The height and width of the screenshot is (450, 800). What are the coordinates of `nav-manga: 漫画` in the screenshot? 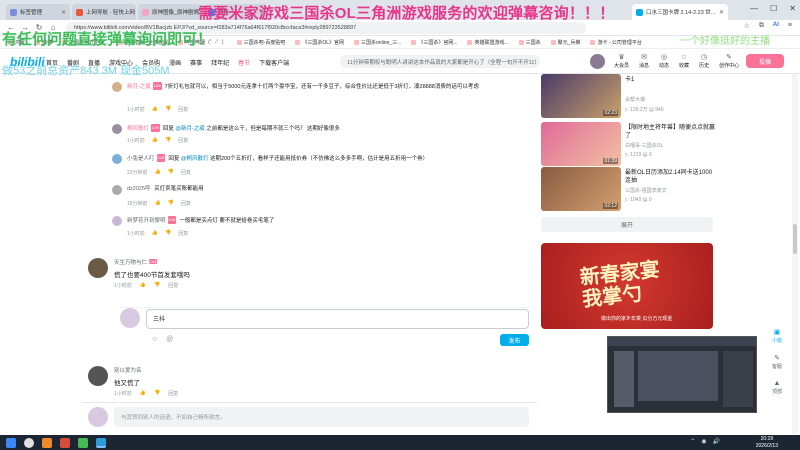 It's located at (175, 62).